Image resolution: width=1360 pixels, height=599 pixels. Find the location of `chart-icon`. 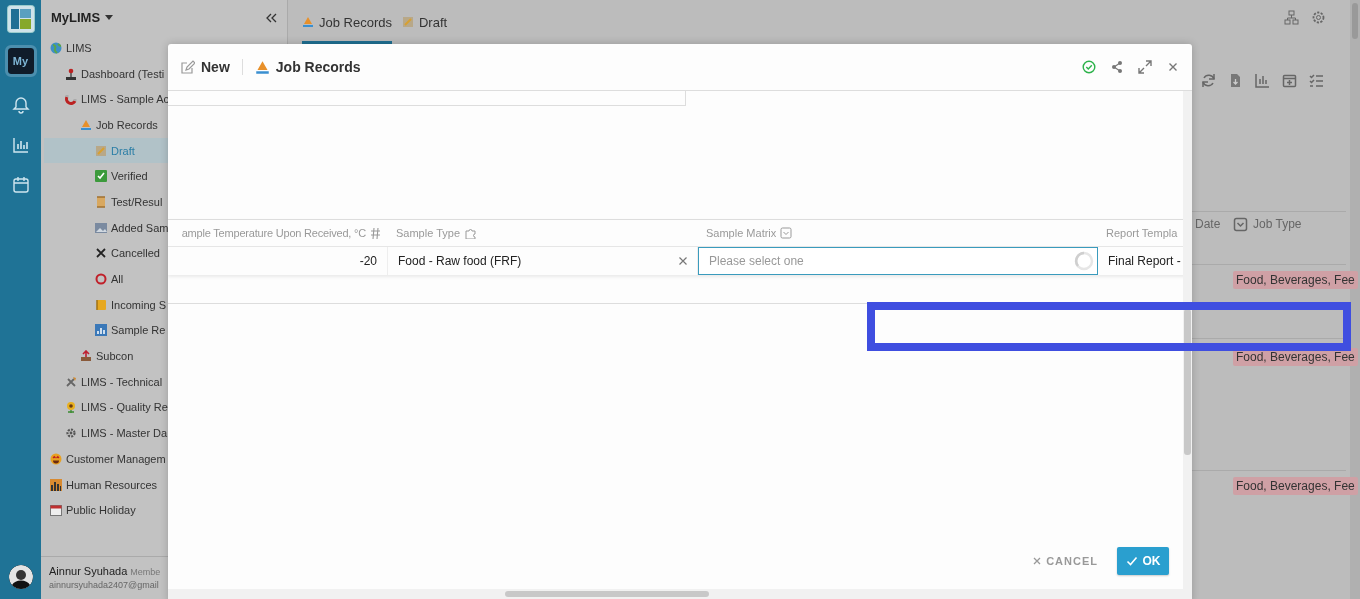

chart-icon is located at coordinates (101, 330).